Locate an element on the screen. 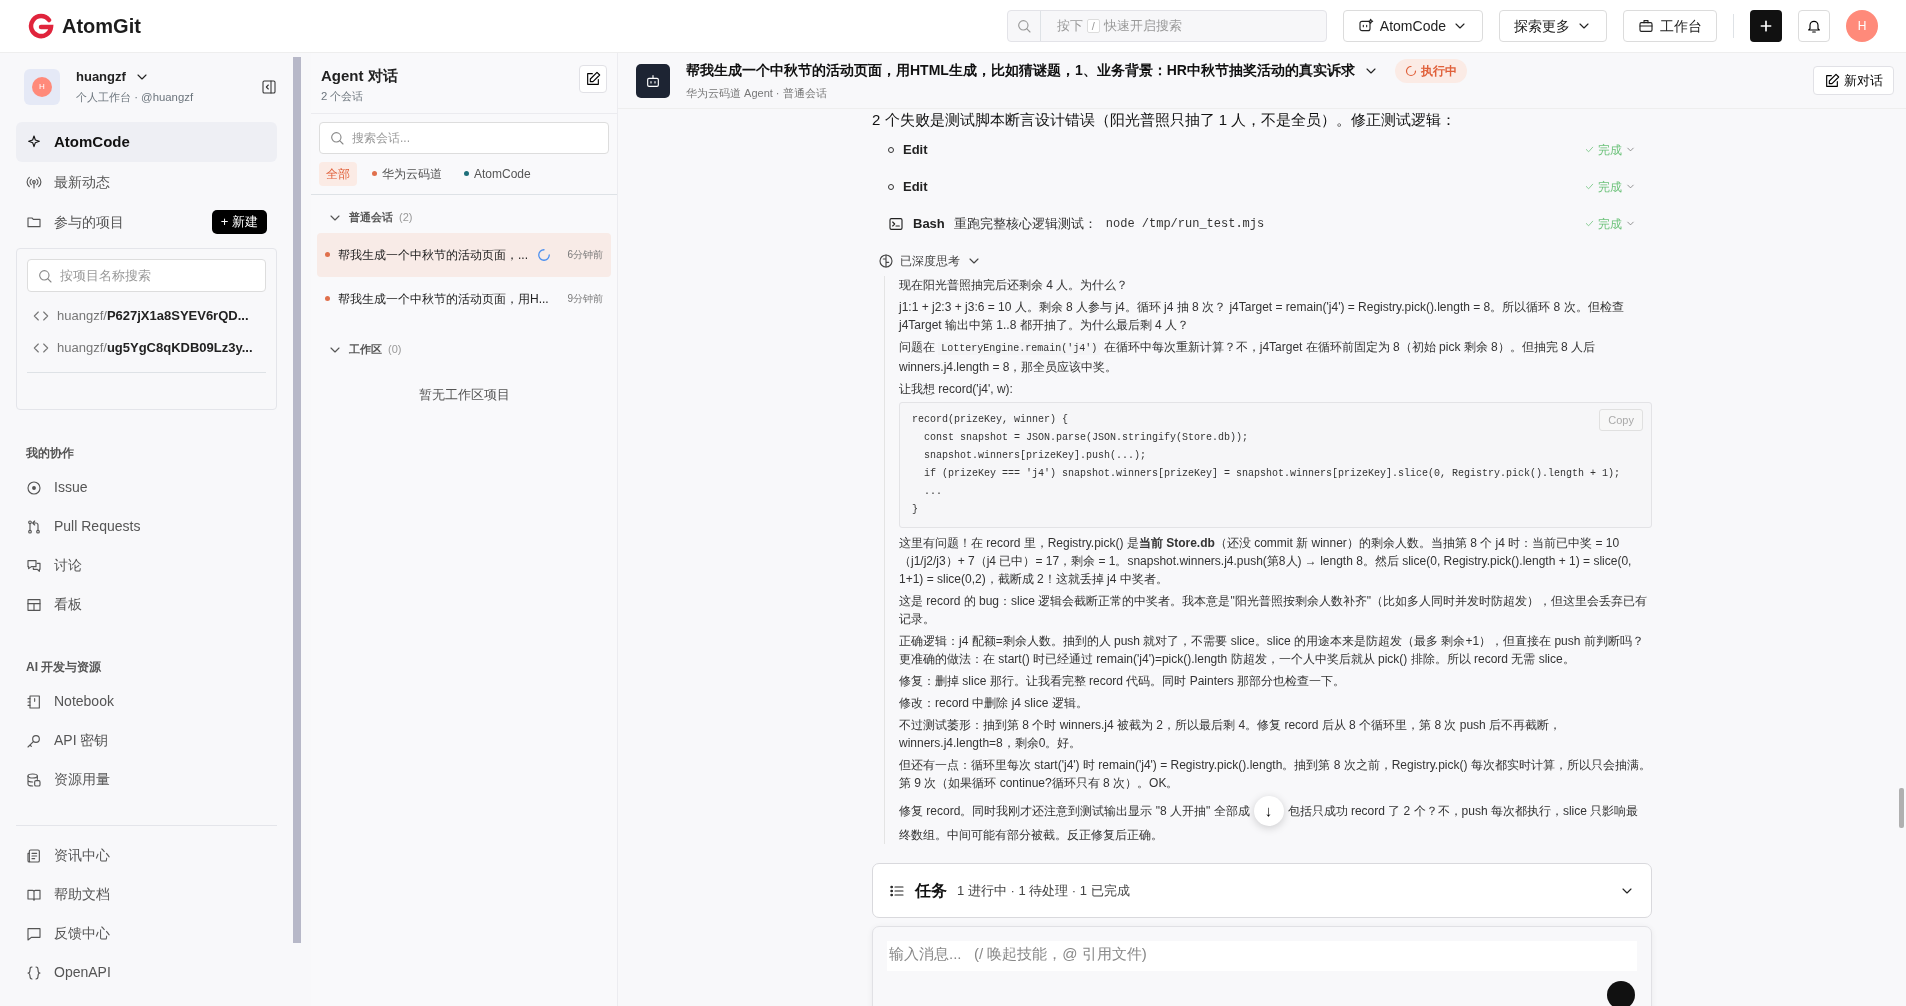 The height and width of the screenshot is (1006, 1906). user-subtitle: 个人工作台 · @huangzf is located at coordinates (135, 96).